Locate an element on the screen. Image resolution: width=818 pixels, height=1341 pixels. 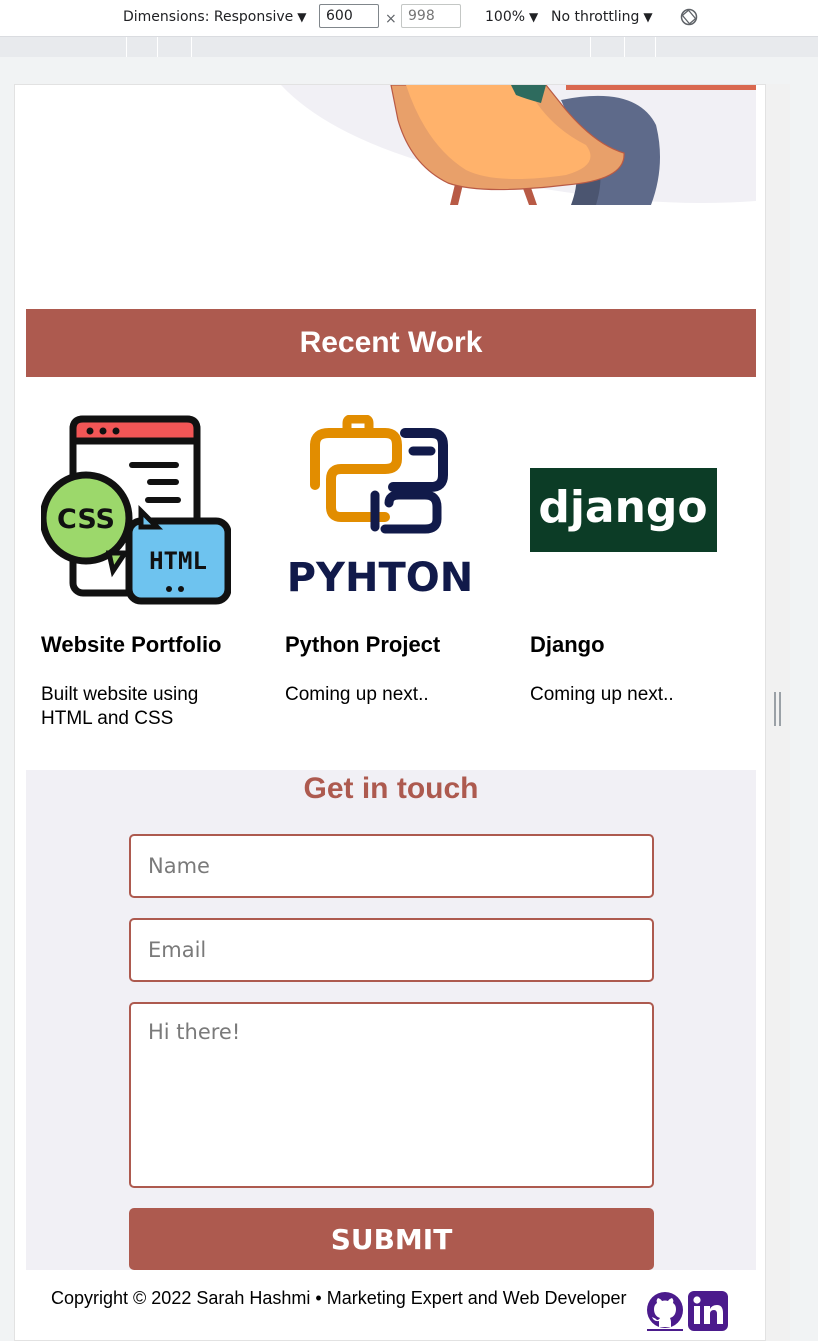
height-input is located at coordinates (431, 16).